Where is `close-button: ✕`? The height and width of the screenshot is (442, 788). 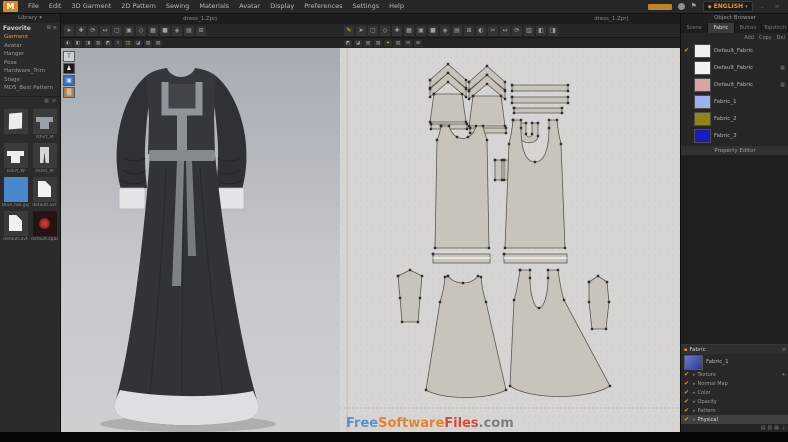
close-button: ✕ is located at coordinates (777, 7).